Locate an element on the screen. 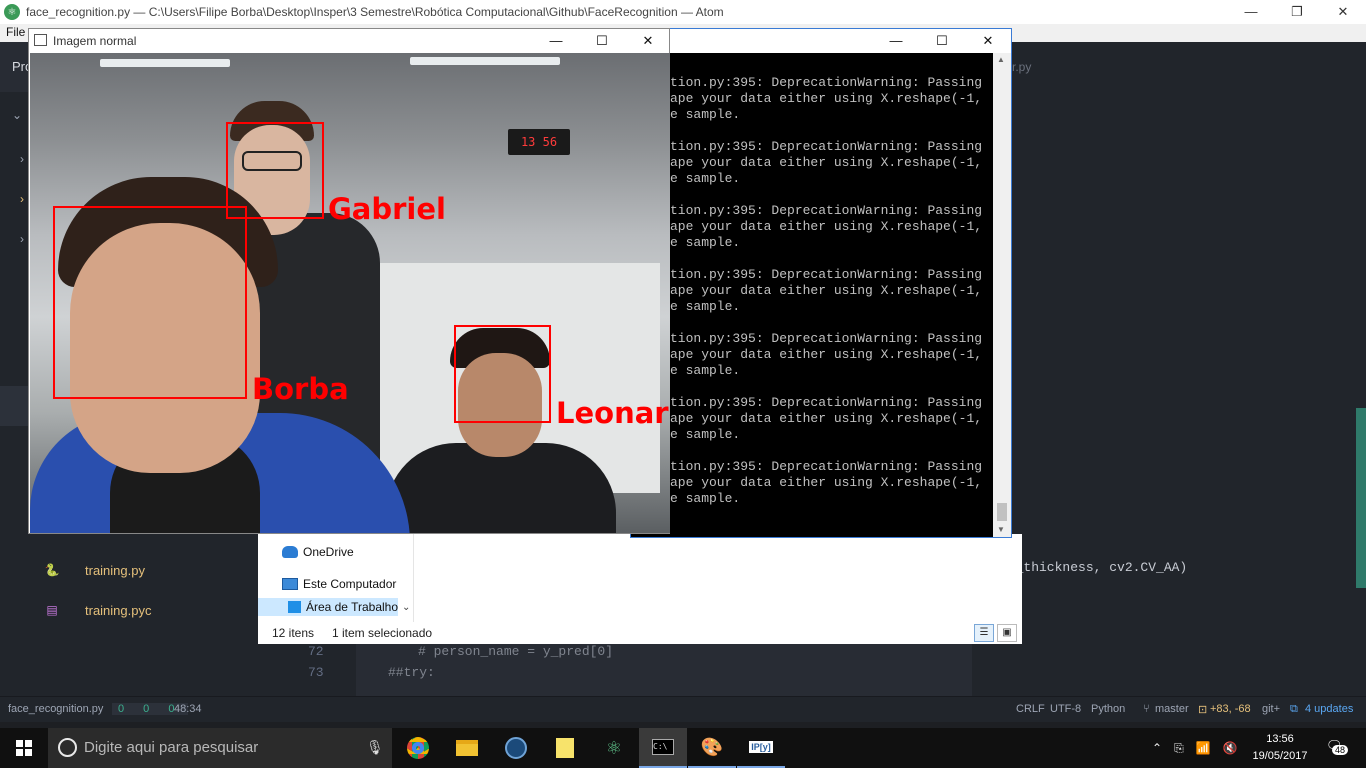 The width and height of the screenshot is (1366, 768). wifi-icon: 📶 is located at coordinates (1203, 748).